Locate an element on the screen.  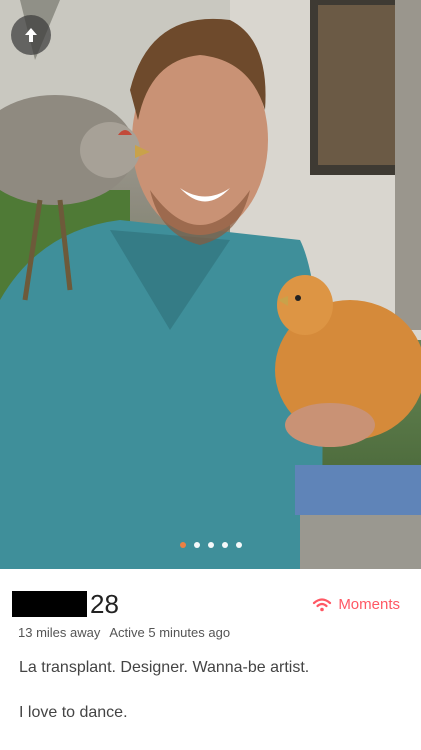
bio-line-2: I love to dance. is located at coordinates (73, 712).